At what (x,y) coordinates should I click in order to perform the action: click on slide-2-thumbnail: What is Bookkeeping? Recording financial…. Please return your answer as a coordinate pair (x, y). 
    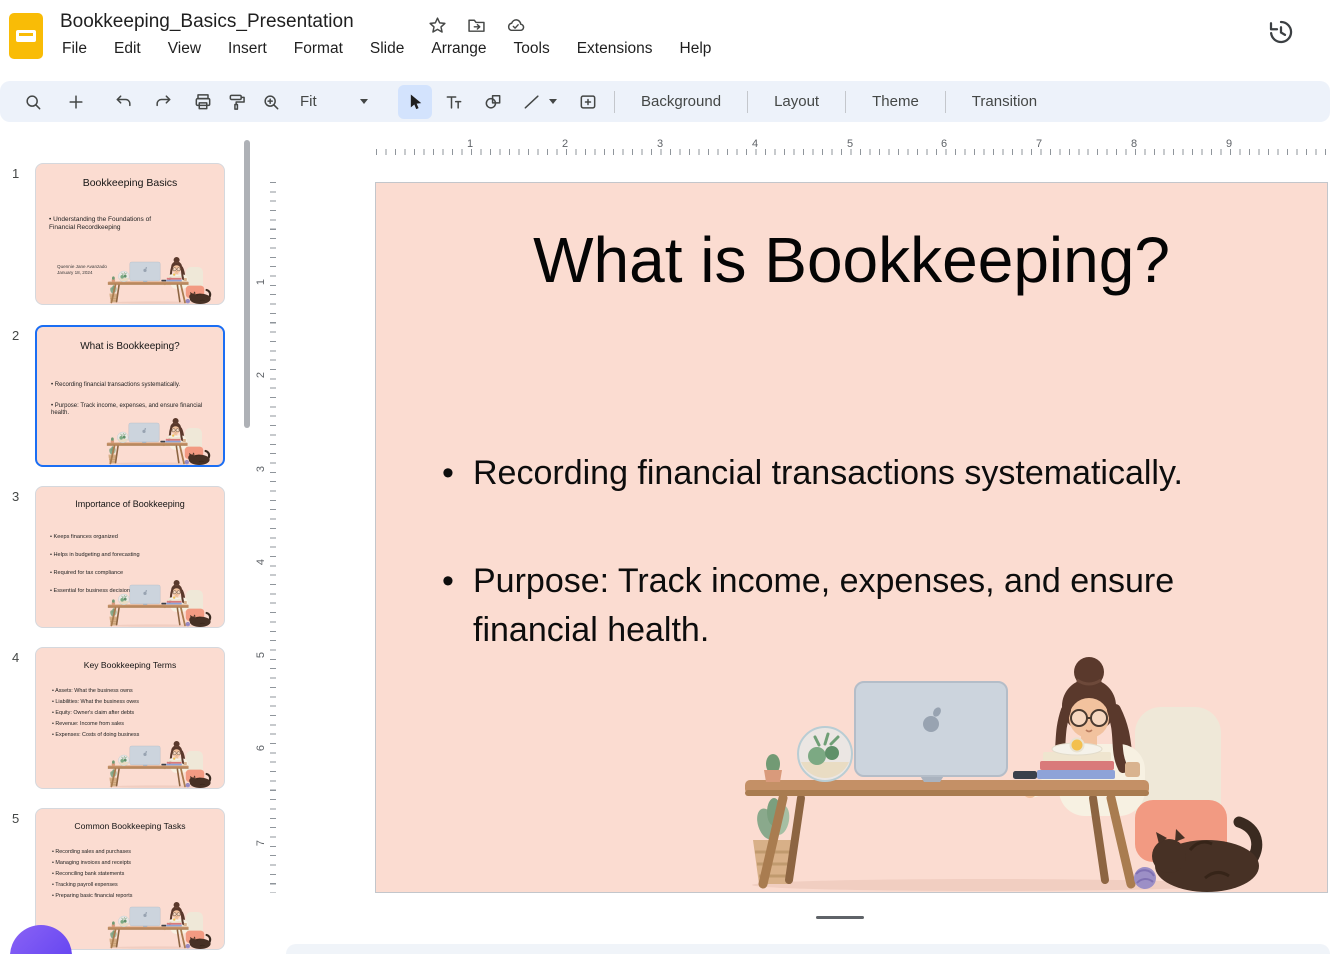
    Looking at the image, I should click on (130, 396).